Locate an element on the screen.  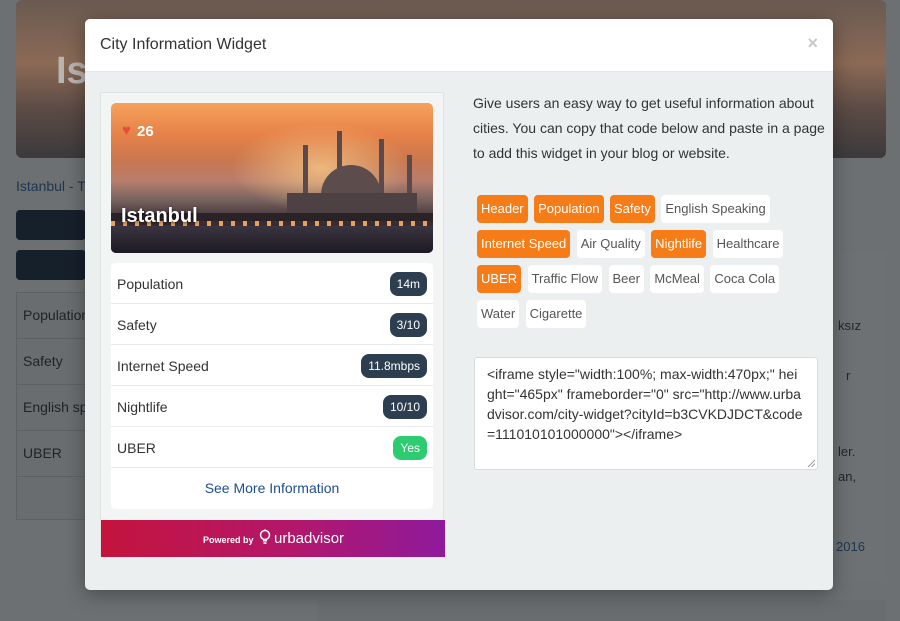
tag-nightlife: Nightlife is located at coordinates (679, 244).